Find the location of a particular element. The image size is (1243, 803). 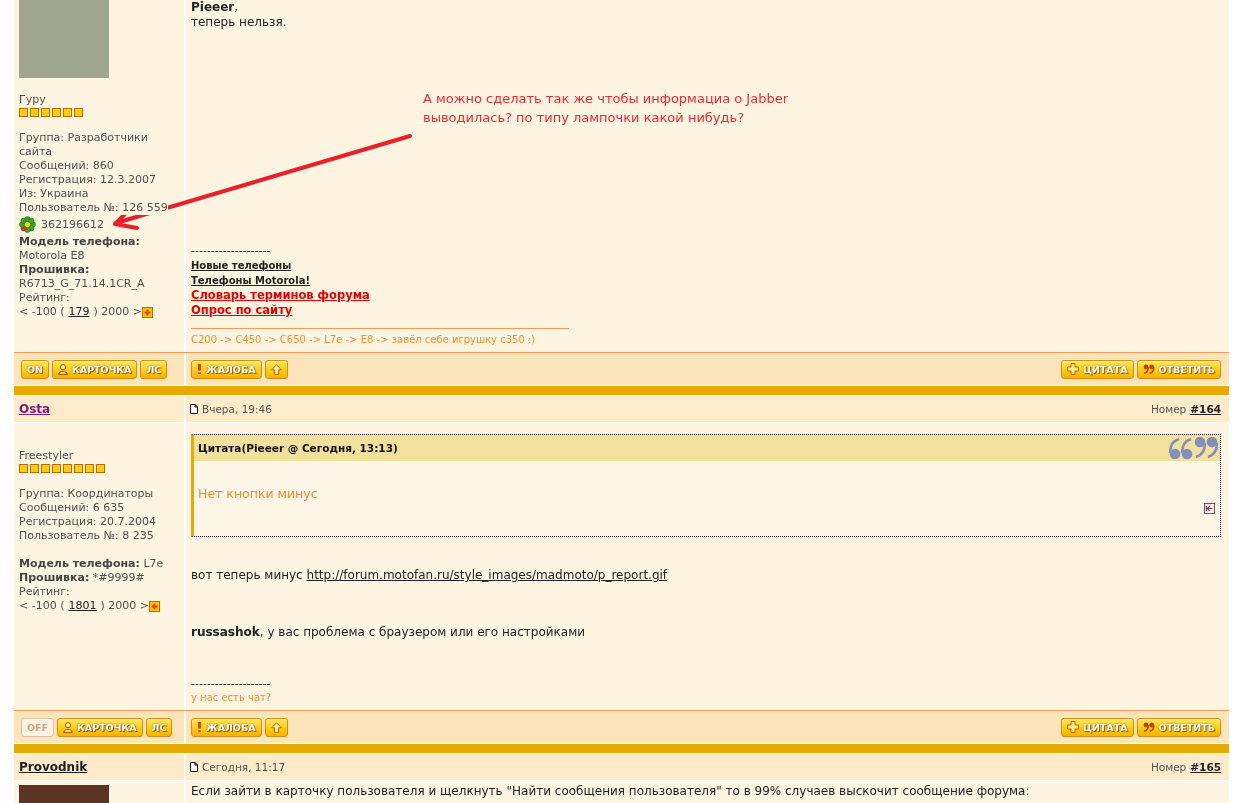

profile-text: Группа: Координаторы is located at coordinates (86, 494).